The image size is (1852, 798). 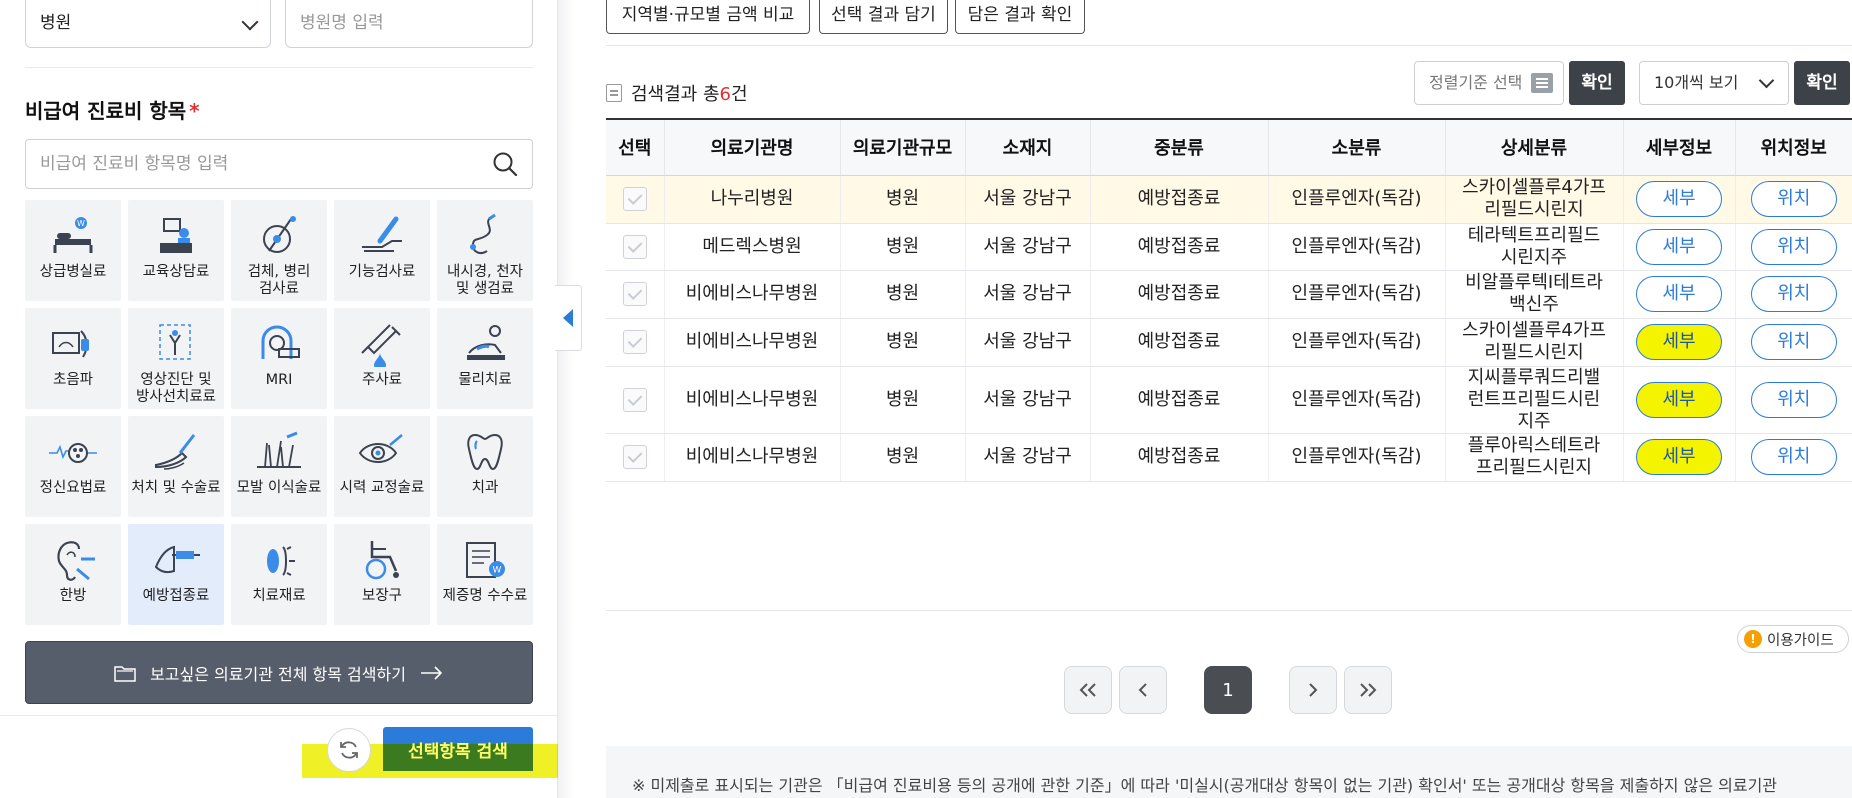 I want to click on item-search-placeholder: 비급여 진료비 항목명 입력, so click(x=134, y=164).